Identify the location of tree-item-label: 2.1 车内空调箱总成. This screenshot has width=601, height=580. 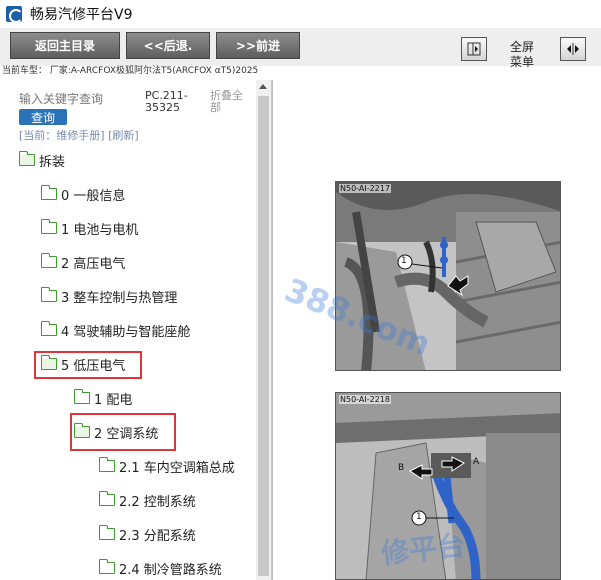
(177, 468).